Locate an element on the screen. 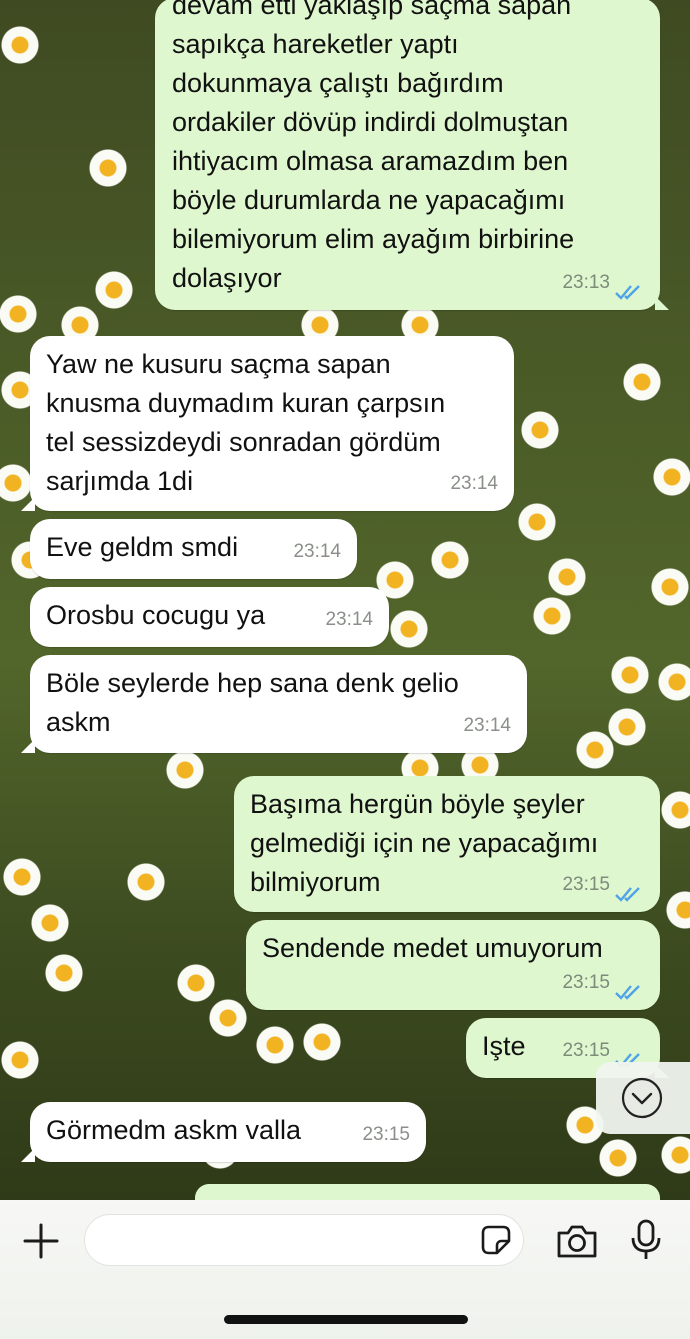 This screenshot has height=1339, width=690. scroll-to-bottom-button is located at coordinates (643, 1098).